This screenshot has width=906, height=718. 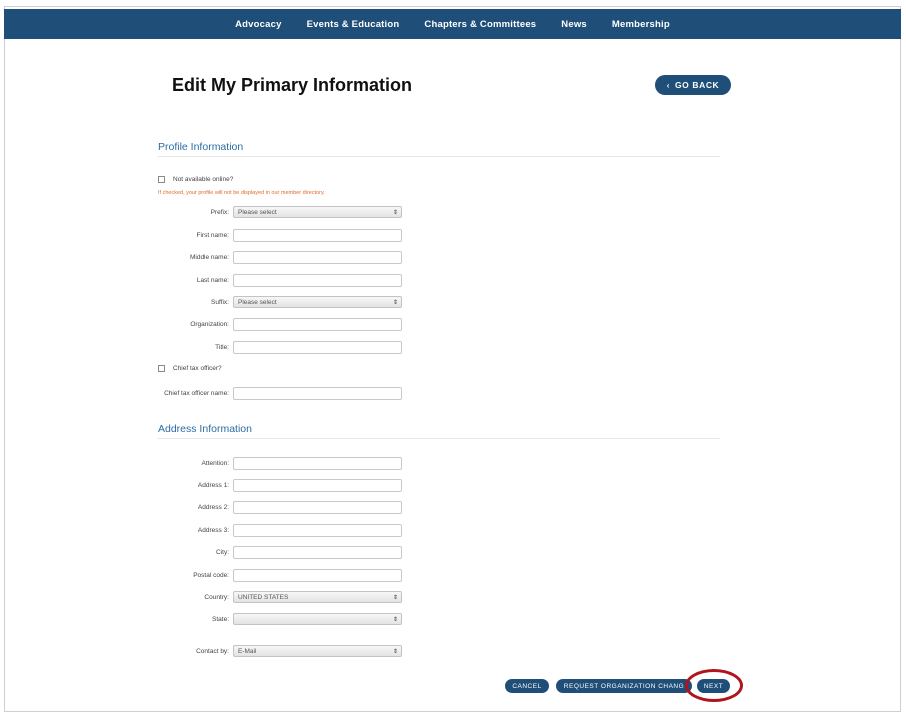 What do you see at coordinates (247, 651) in the screenshot?
I see `contact-by-select-value: E-Mail` at bounding box center [247, 651].